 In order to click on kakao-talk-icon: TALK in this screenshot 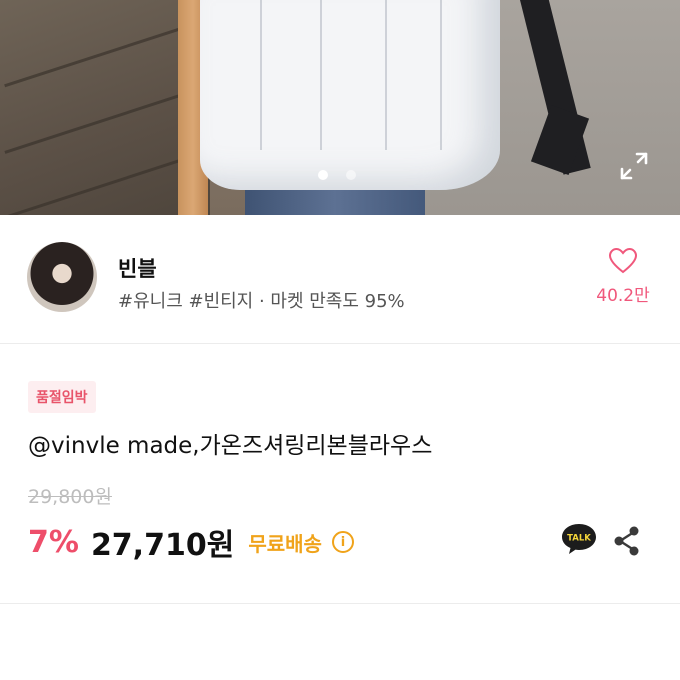, I will do `click(579, 539)`.